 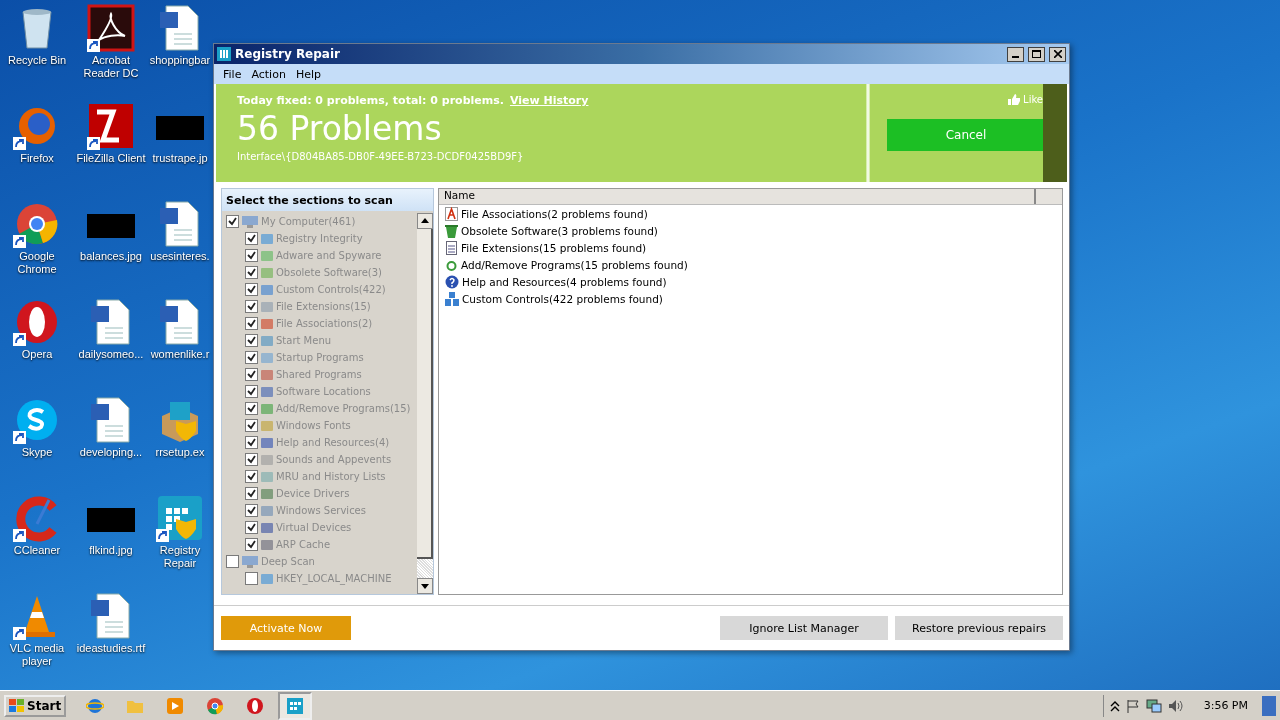 What do you see at coordinates (37, 550) in the screenshot?
I see `desktop-icon-label: CCleaner` at bounding box center [37, 550].